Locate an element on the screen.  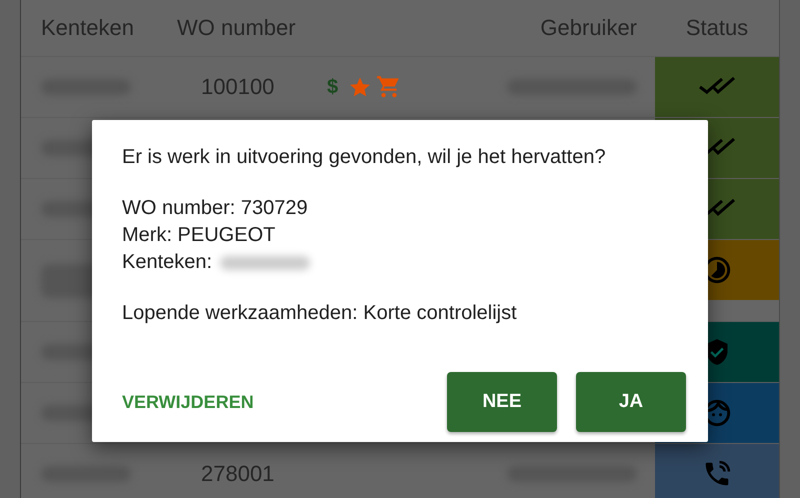
detail-text: Merk: PEUGEOT is located at coordinates (199, 235).